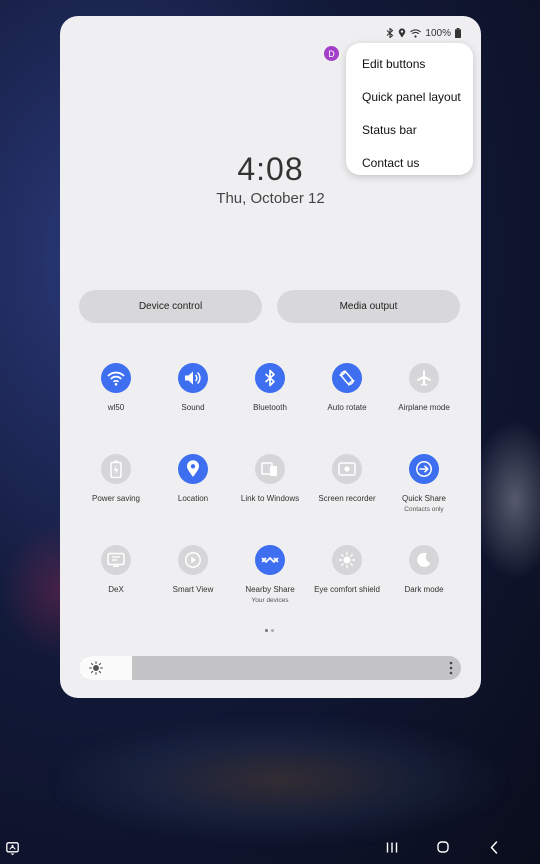  I want to click on tile-label: Auto rotate, so click(347, 407).